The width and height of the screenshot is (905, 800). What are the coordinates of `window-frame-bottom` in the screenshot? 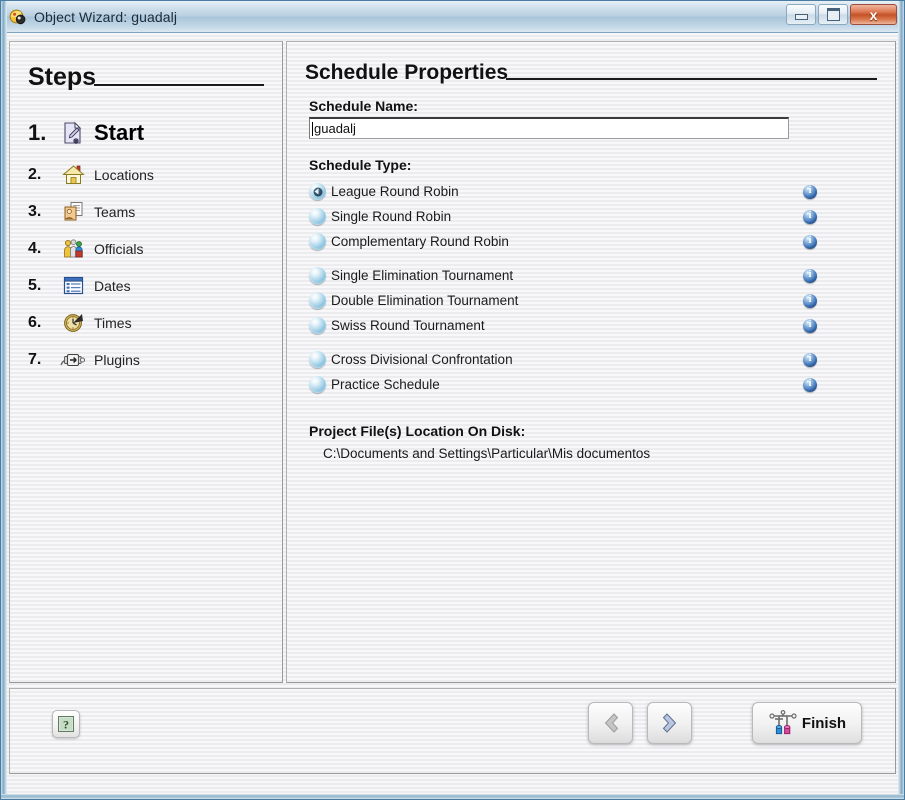 It's located at (452, 796).